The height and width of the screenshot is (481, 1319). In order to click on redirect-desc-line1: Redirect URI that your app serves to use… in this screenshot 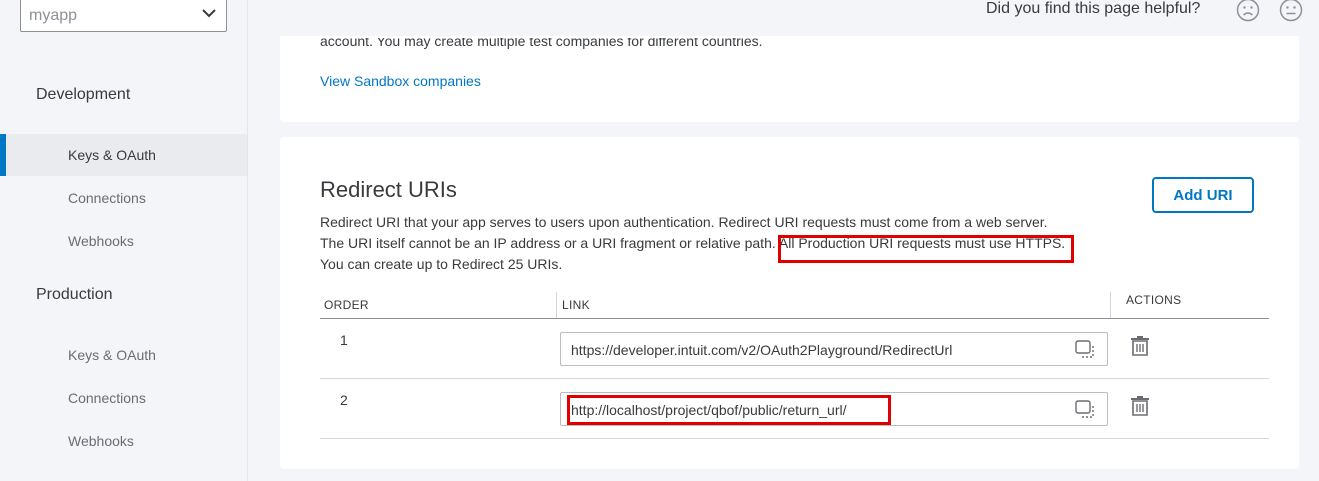, I will do `click(684, 222)`.